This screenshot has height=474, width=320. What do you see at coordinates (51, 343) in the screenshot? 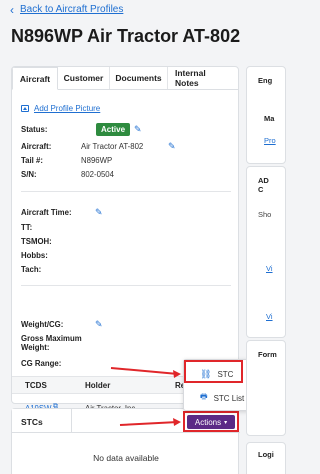
I see `gross-max-weight-label: Gross Maximum Weight:` at bounding box center [51, 343].